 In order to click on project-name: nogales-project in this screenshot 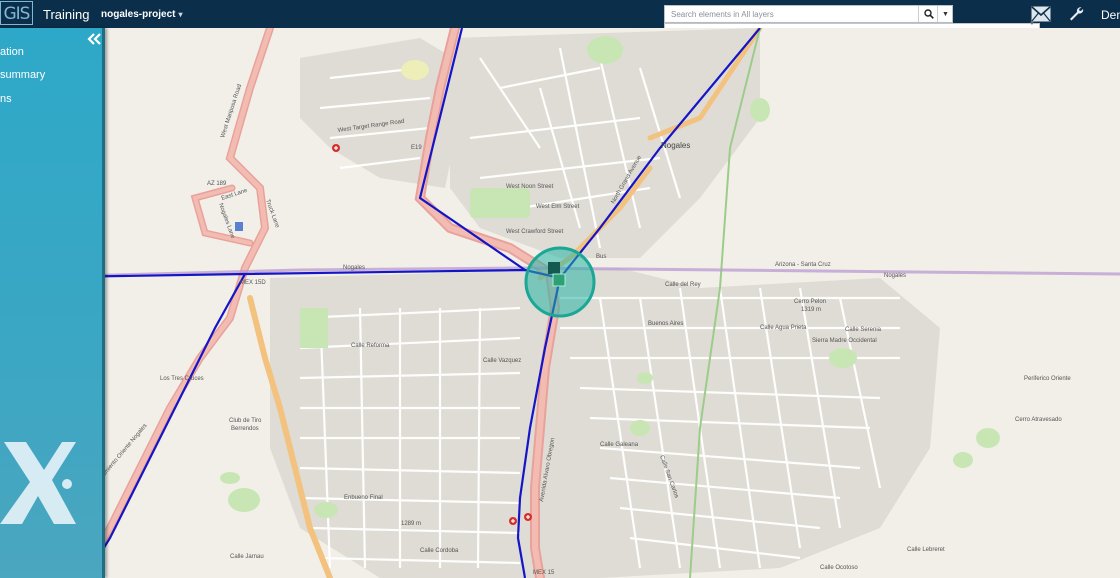, I will do `click(138, 14)`.